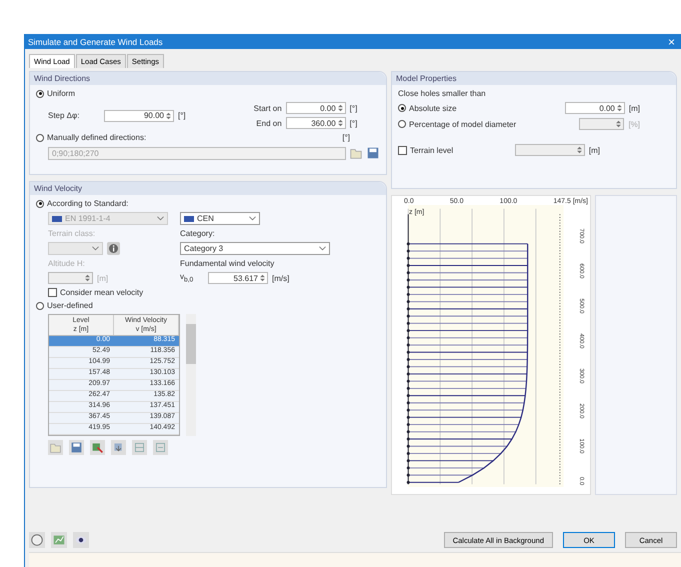  I want to click on field-label: End on, so click(268, 123).